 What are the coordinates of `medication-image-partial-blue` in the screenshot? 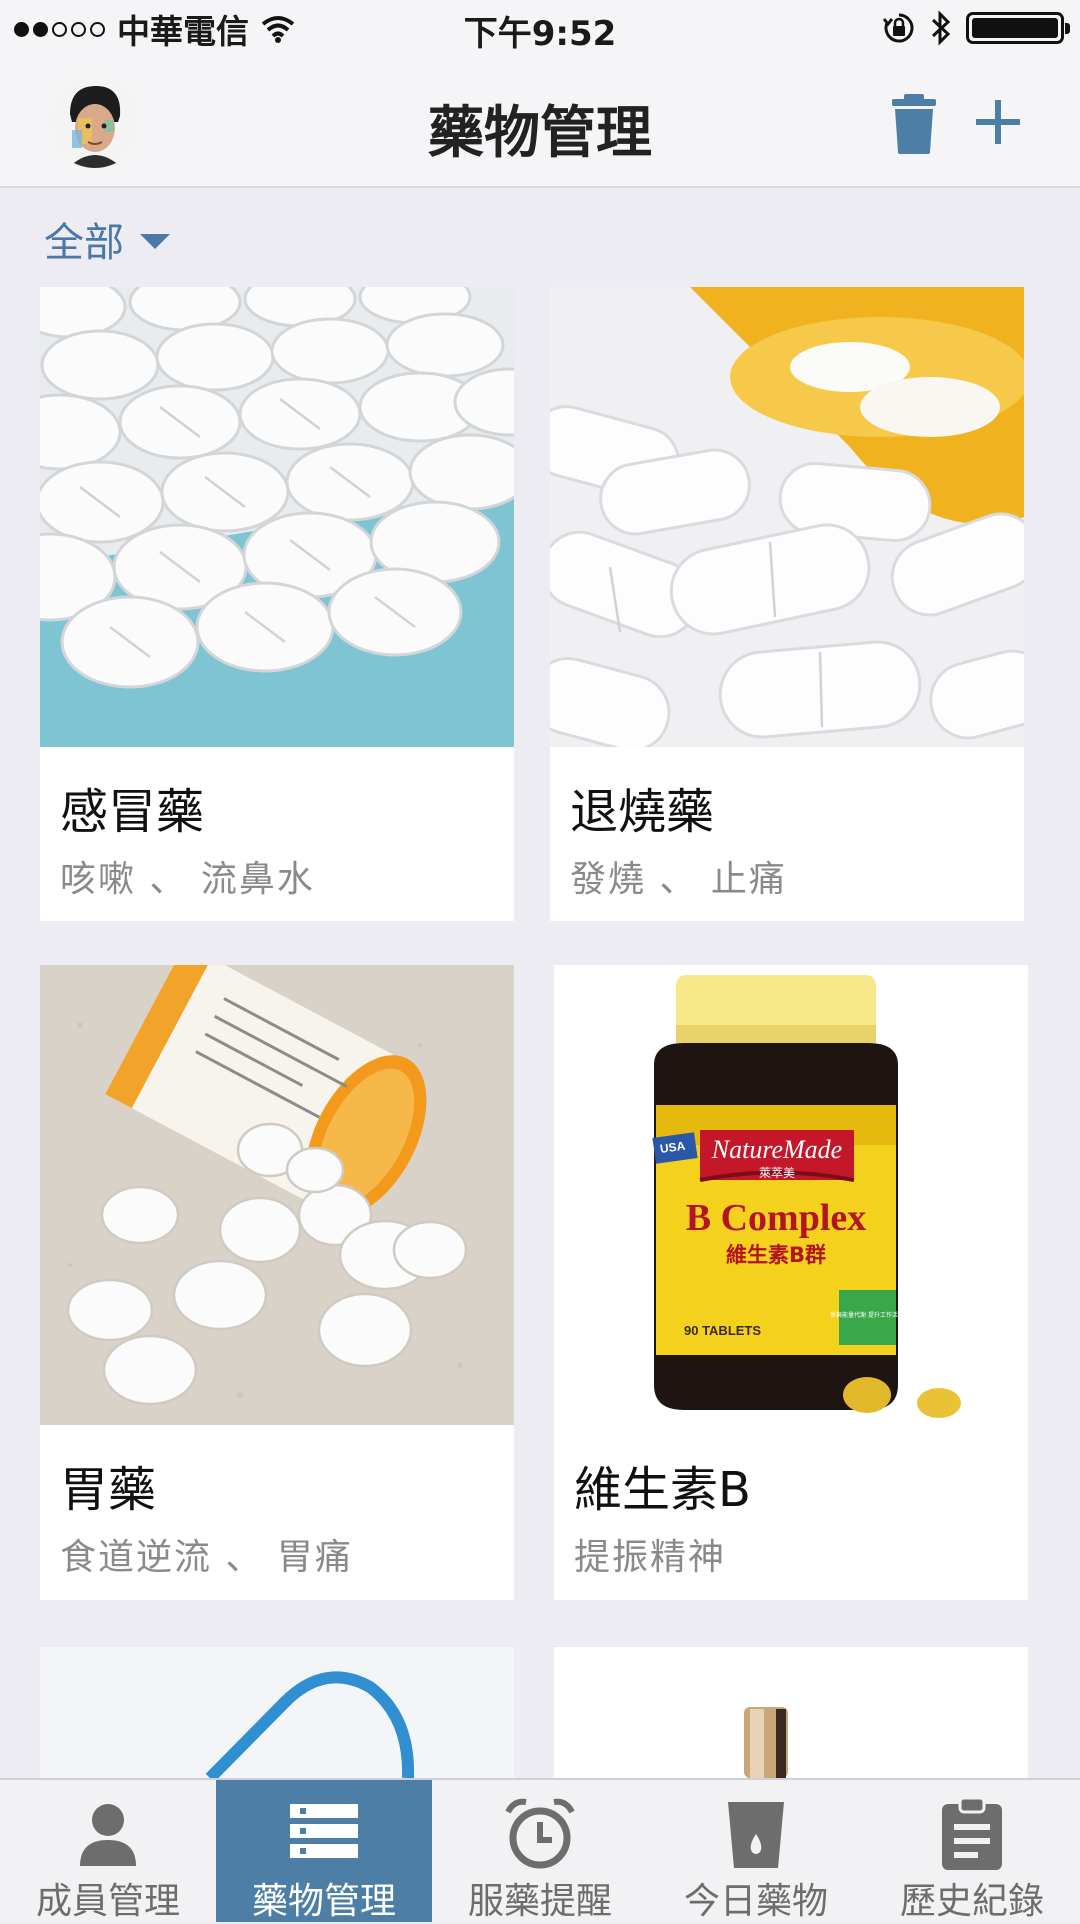 It's located at (277, 1712).